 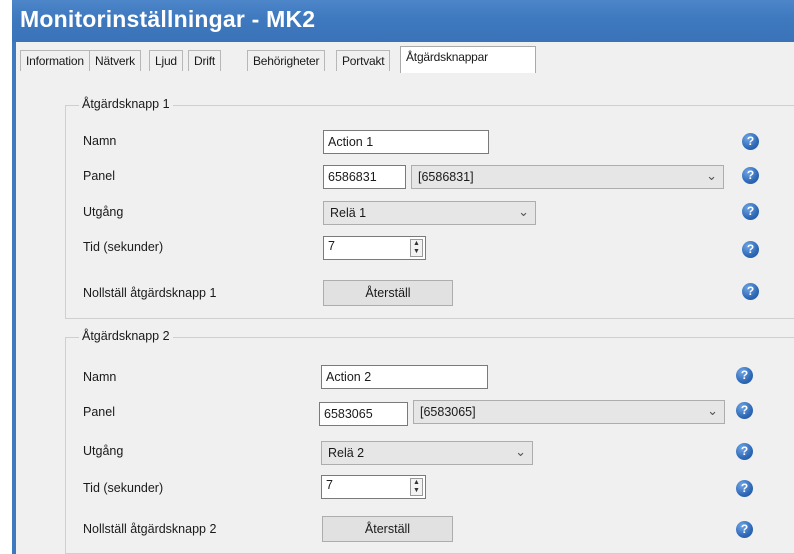 What do you see at coordinates (446, 177) in the screenshot?
I see `panel-select-value: [6586831]` at bounding box center [446, 177].